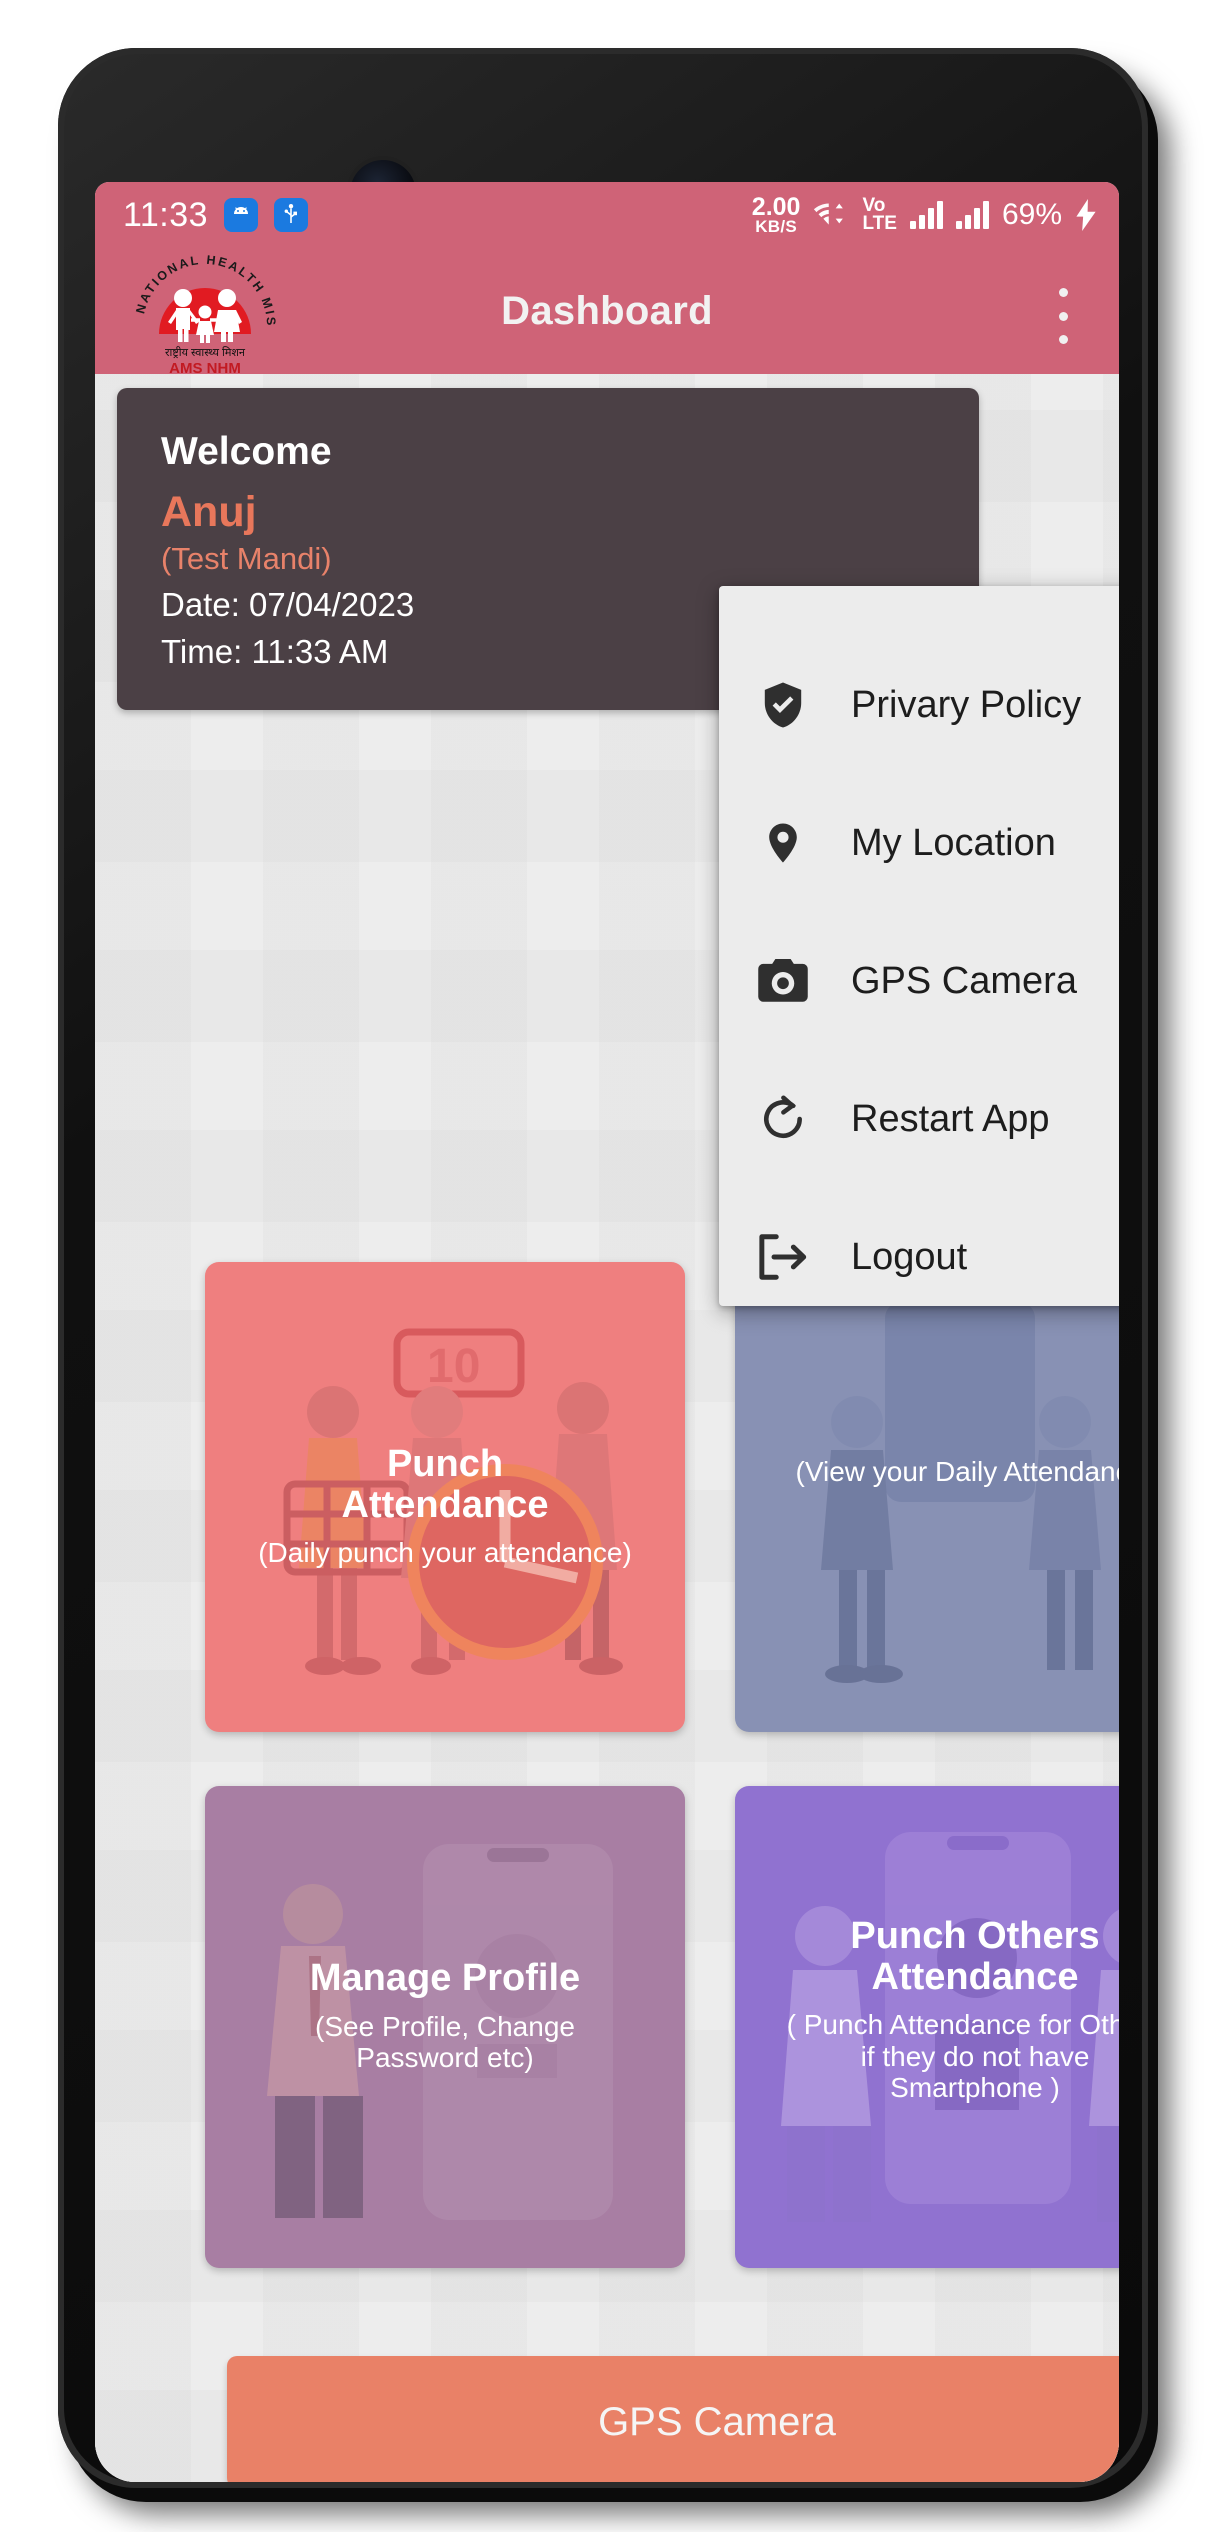  I want to click on location-pin-icon, so click(783, 843).